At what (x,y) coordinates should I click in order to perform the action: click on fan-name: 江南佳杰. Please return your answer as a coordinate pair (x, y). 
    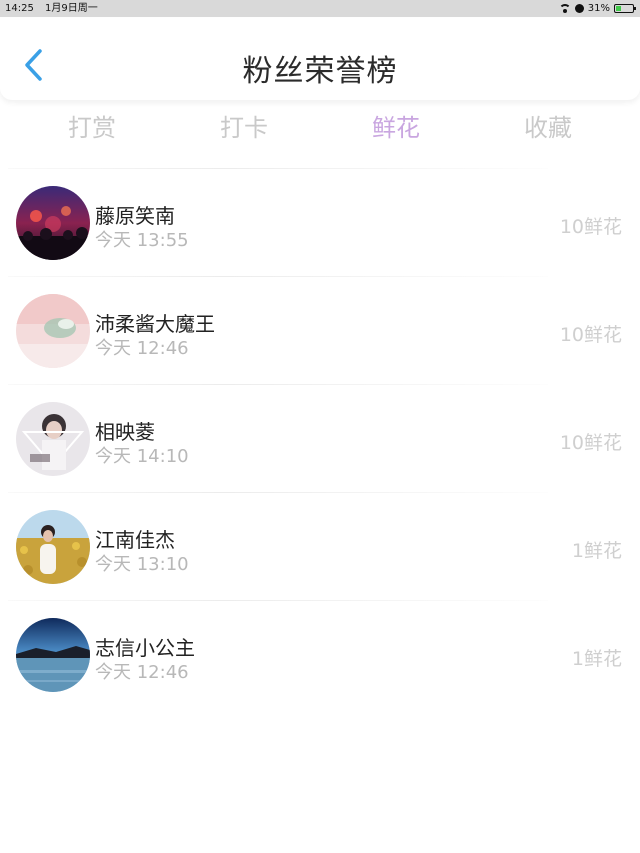
    Looking at the image, I should click on (135, 540).